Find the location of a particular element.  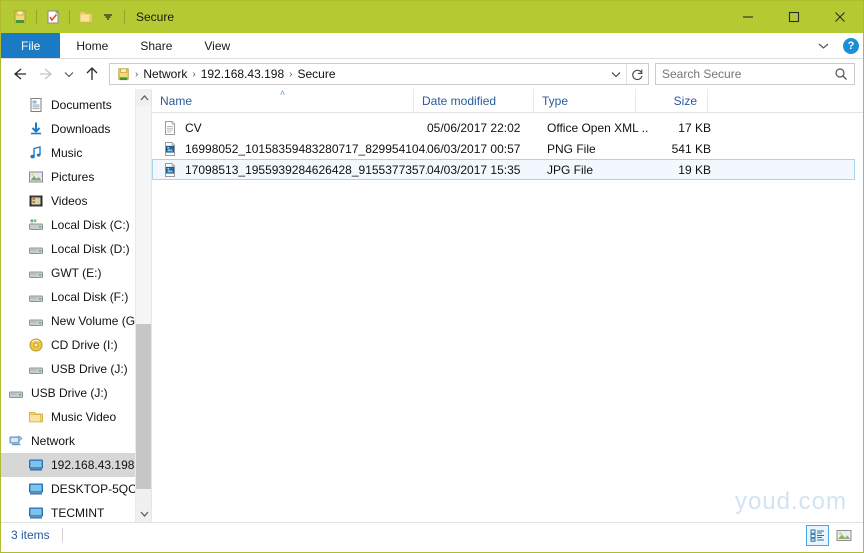

column-header-name-label: Name is located at coordinates (176, 100).